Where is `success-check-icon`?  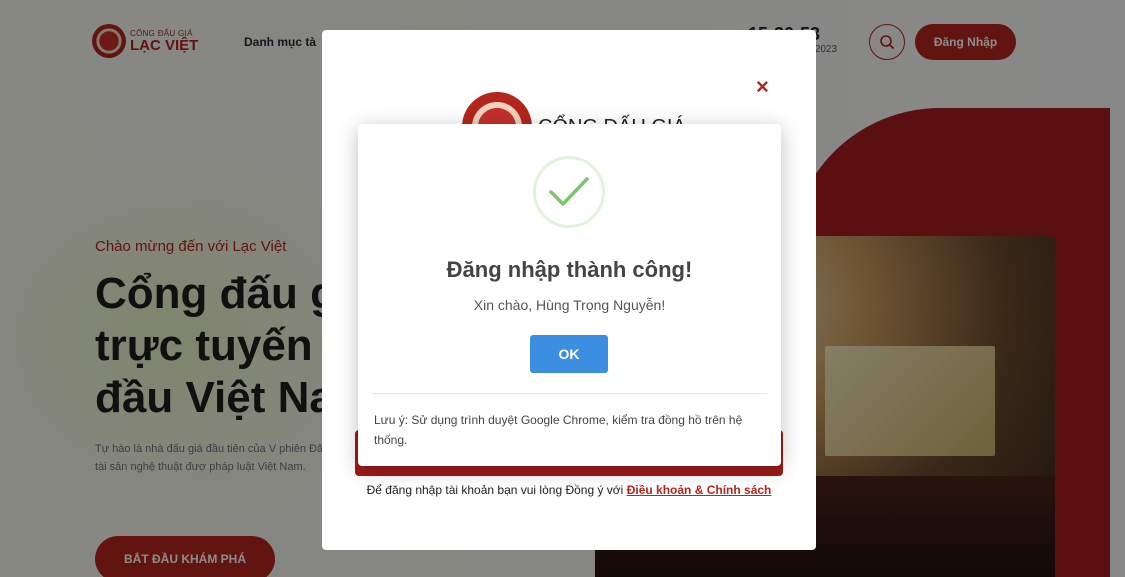
success-check-icon is located at coordinates (569, 192).